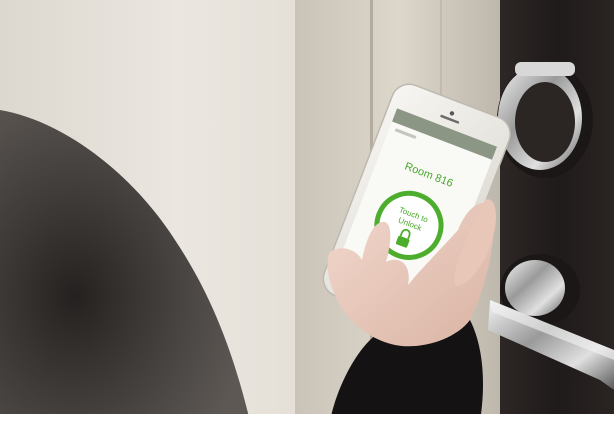 This screenshot has width=614, height=421. Describe the element at coordinates (413, 215) in the screenshot. I see `unlock-label-line1: Touch to` at that location.